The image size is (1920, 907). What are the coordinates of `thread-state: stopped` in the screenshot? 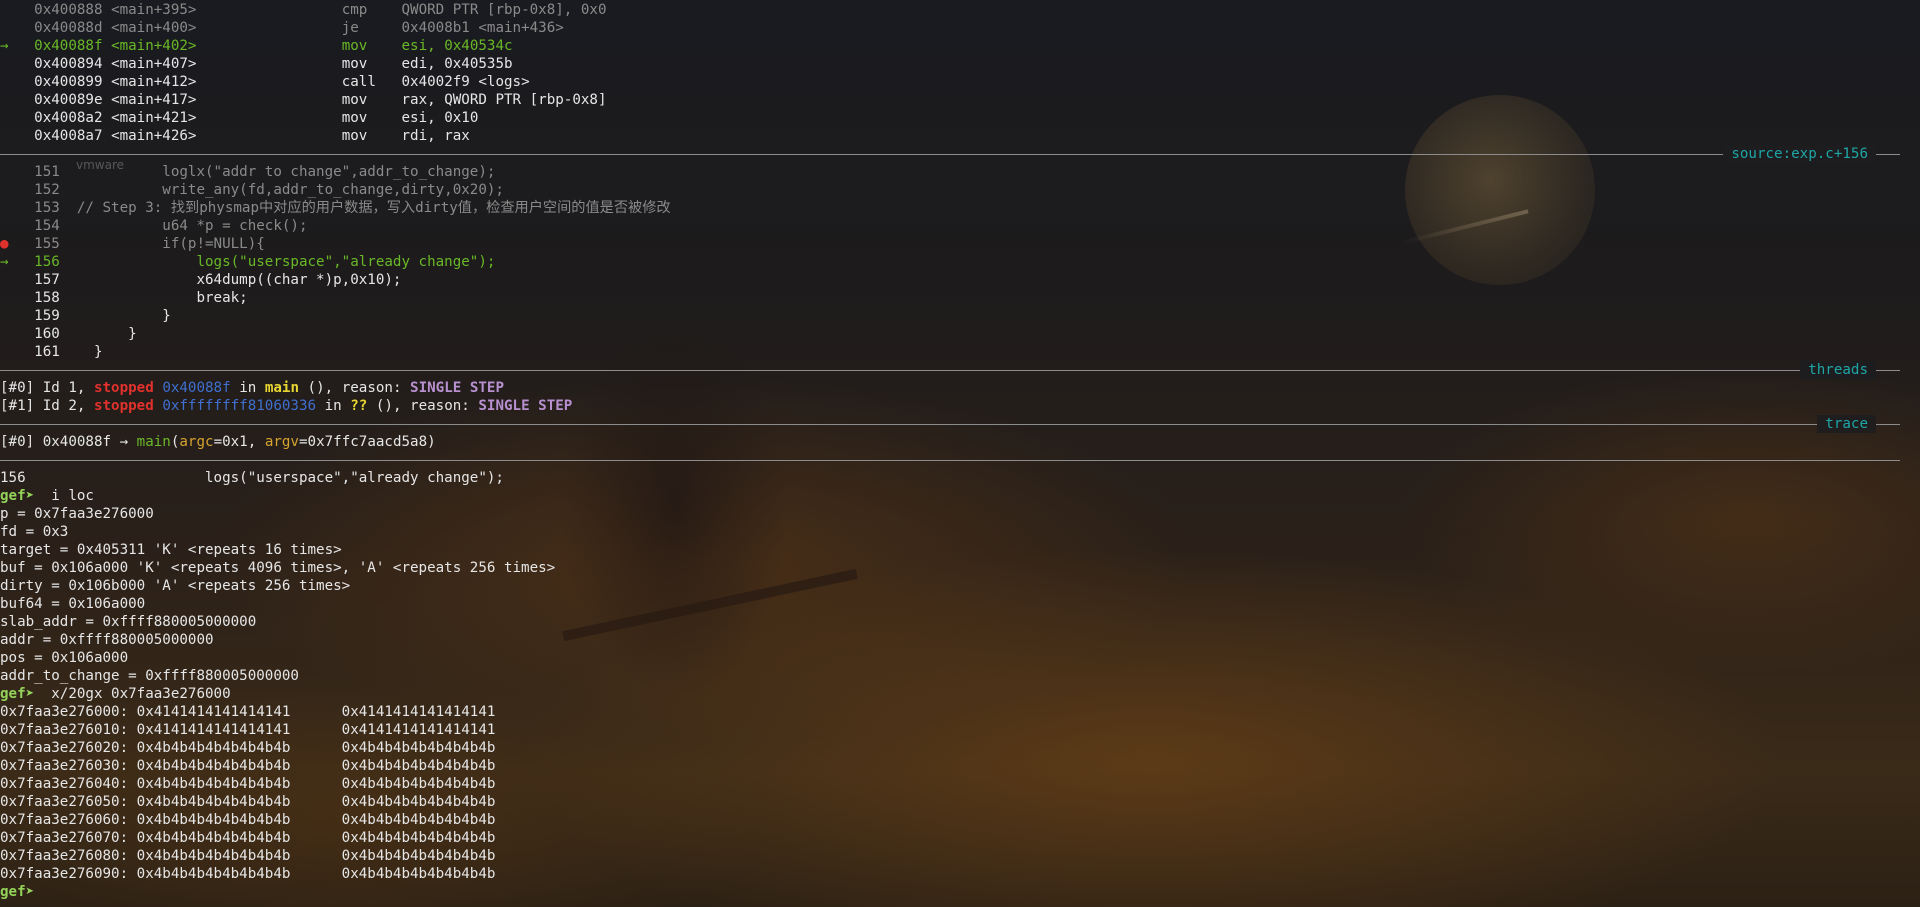 It's located at (123, 388).